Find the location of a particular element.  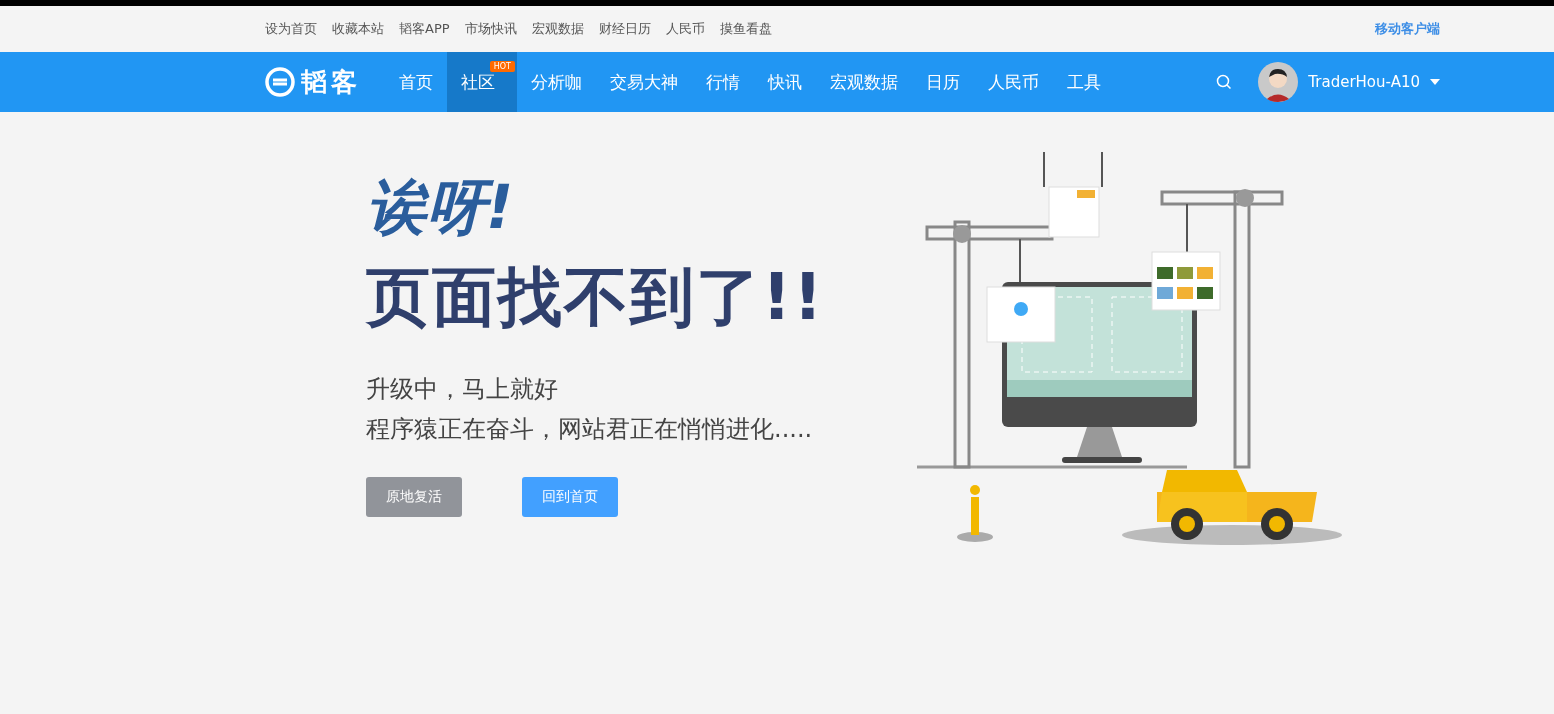

nav-tab: 快讯 is located at coordinates (785, 82).